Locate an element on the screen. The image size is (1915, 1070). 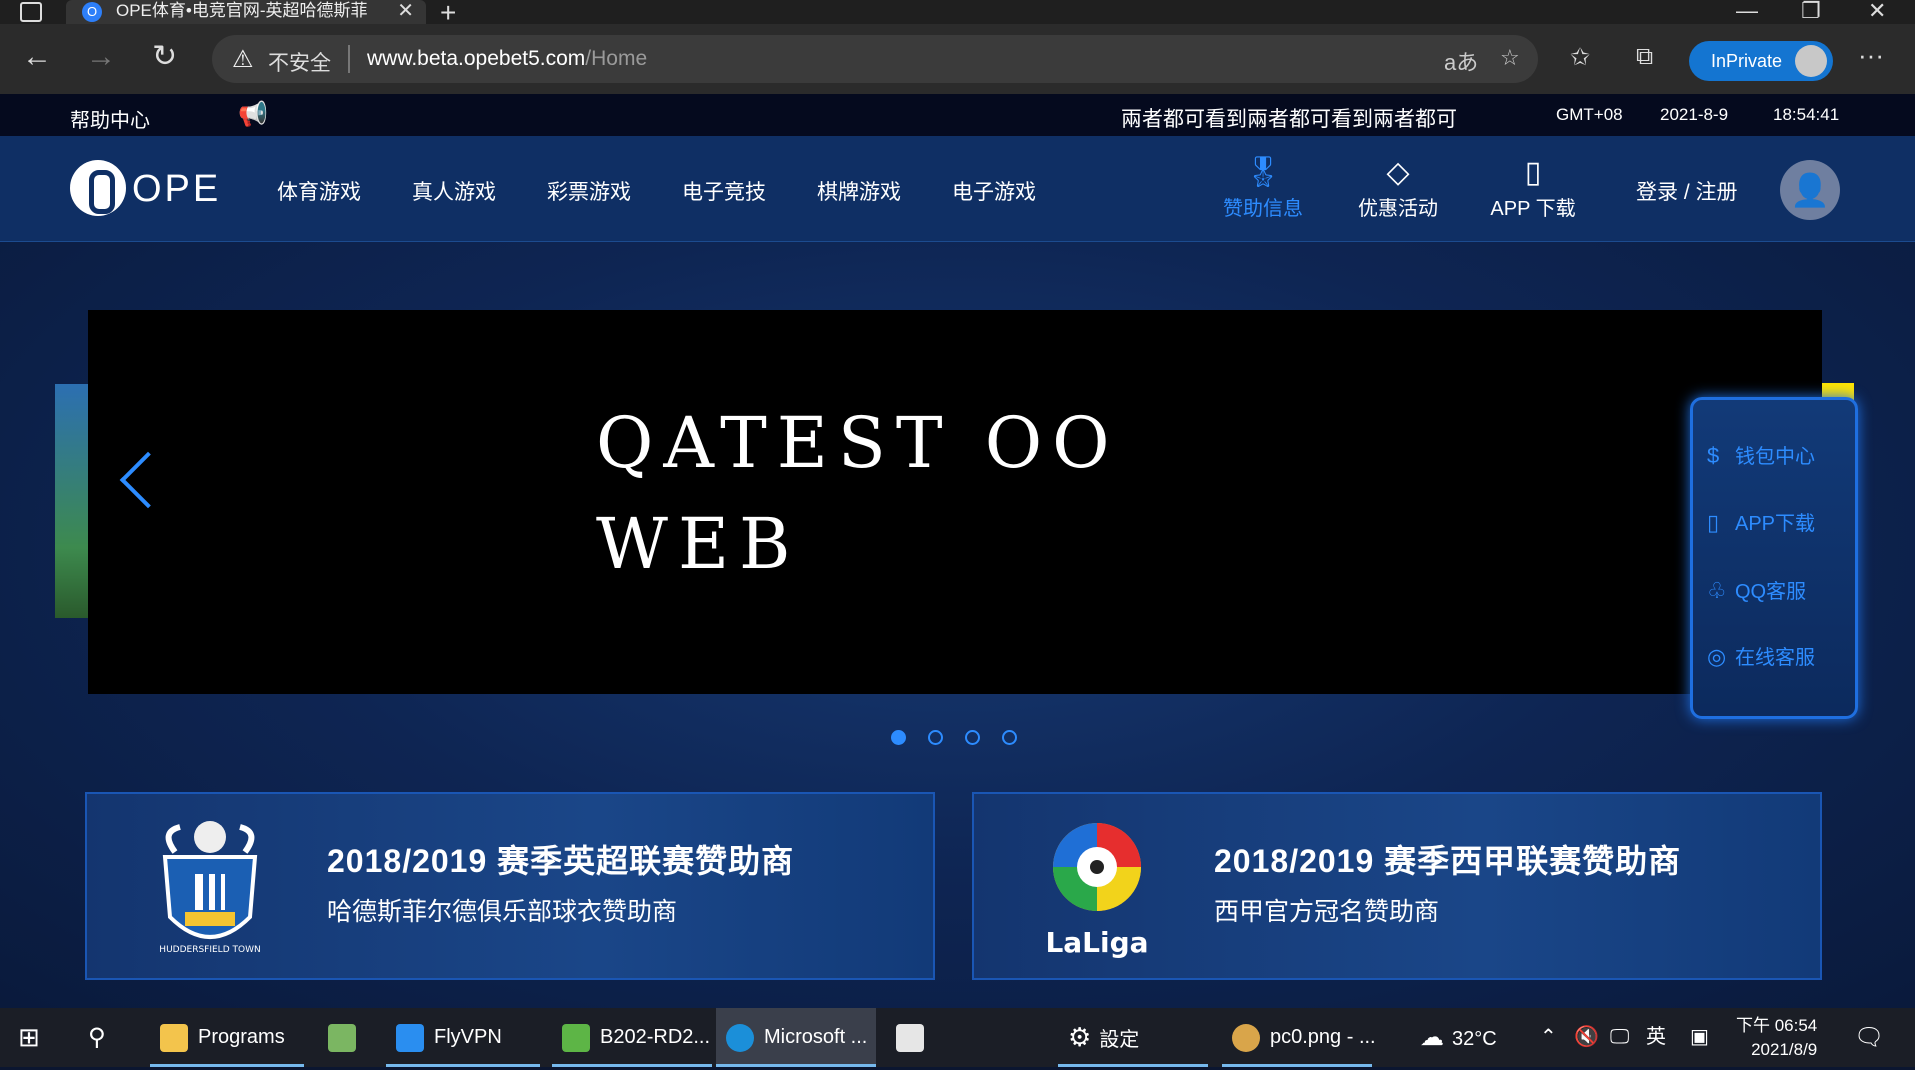
back-icon: ← is located at coordinates (37, 57).